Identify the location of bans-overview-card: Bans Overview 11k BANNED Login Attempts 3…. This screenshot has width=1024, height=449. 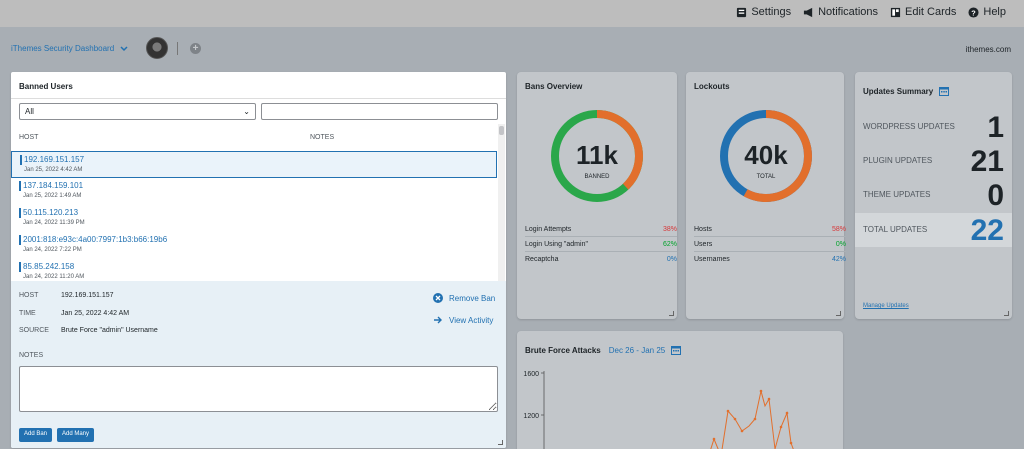
(597, 195).